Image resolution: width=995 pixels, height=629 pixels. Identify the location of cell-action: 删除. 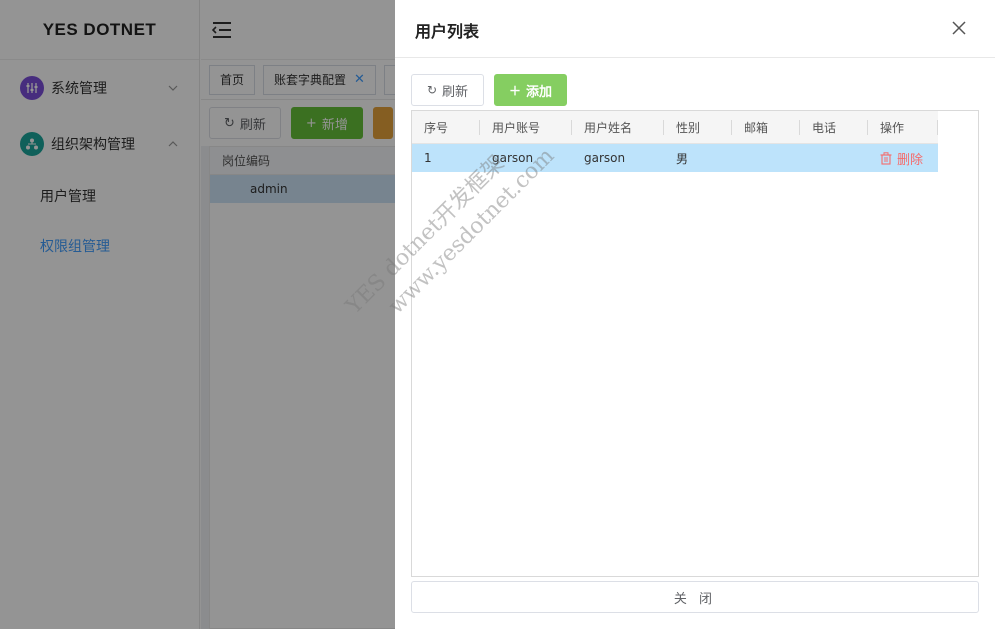
(903, 158).